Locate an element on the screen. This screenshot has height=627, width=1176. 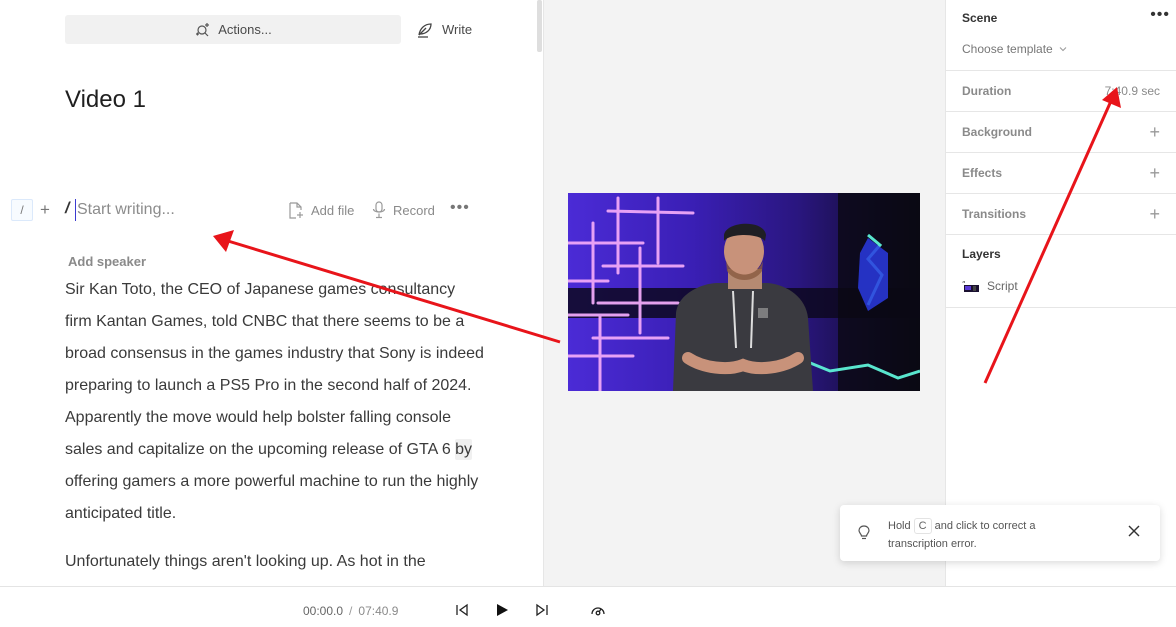
total-time: 07:40.9 is located at coordinates (378, 611).